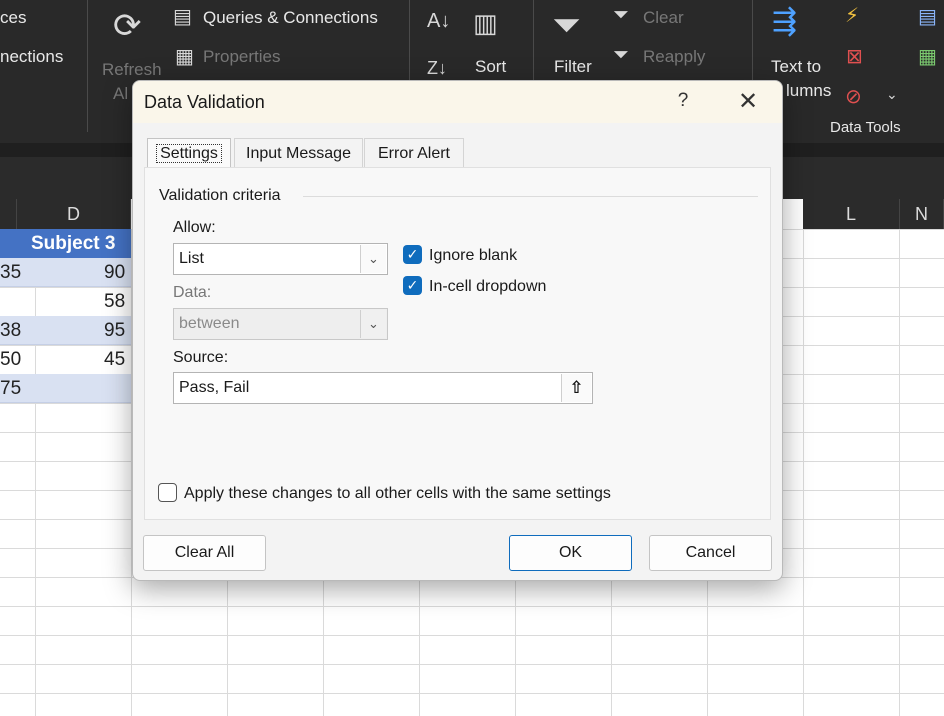 This screenshot has height=716, width=944. I want to click on ignore-blank-label: Ignore blank, so click(473, 256).